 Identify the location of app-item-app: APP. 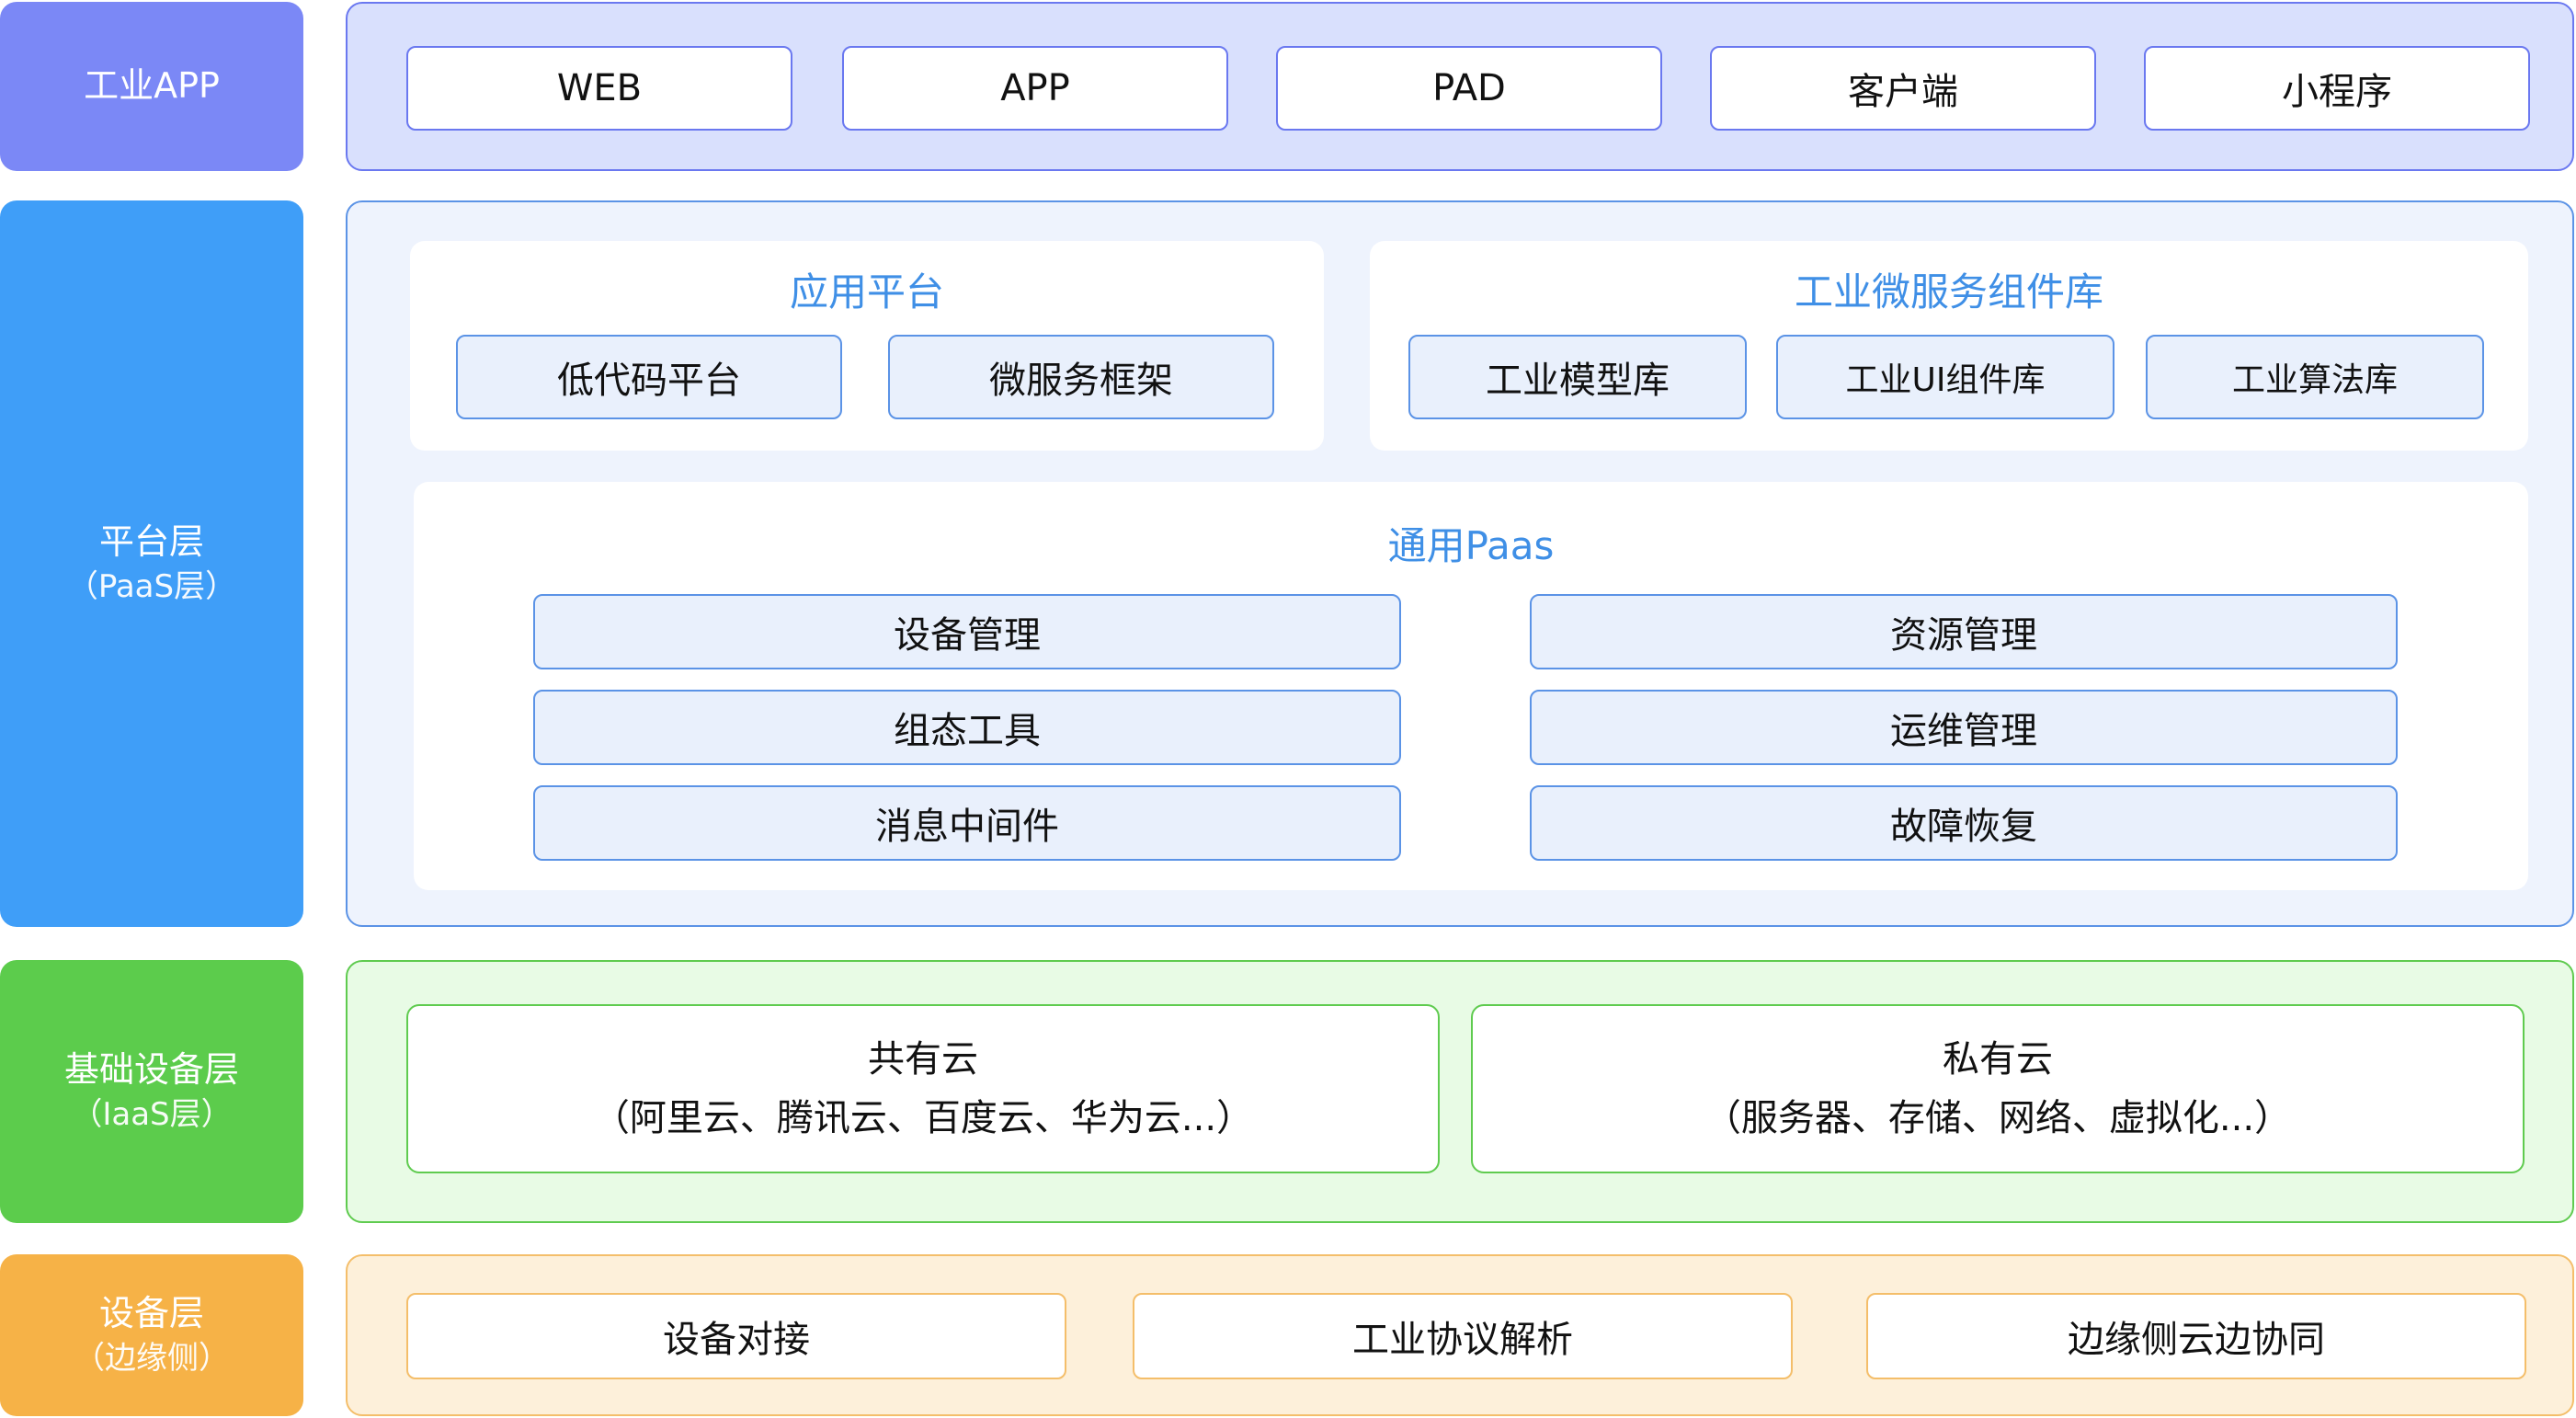
(1035, 89).